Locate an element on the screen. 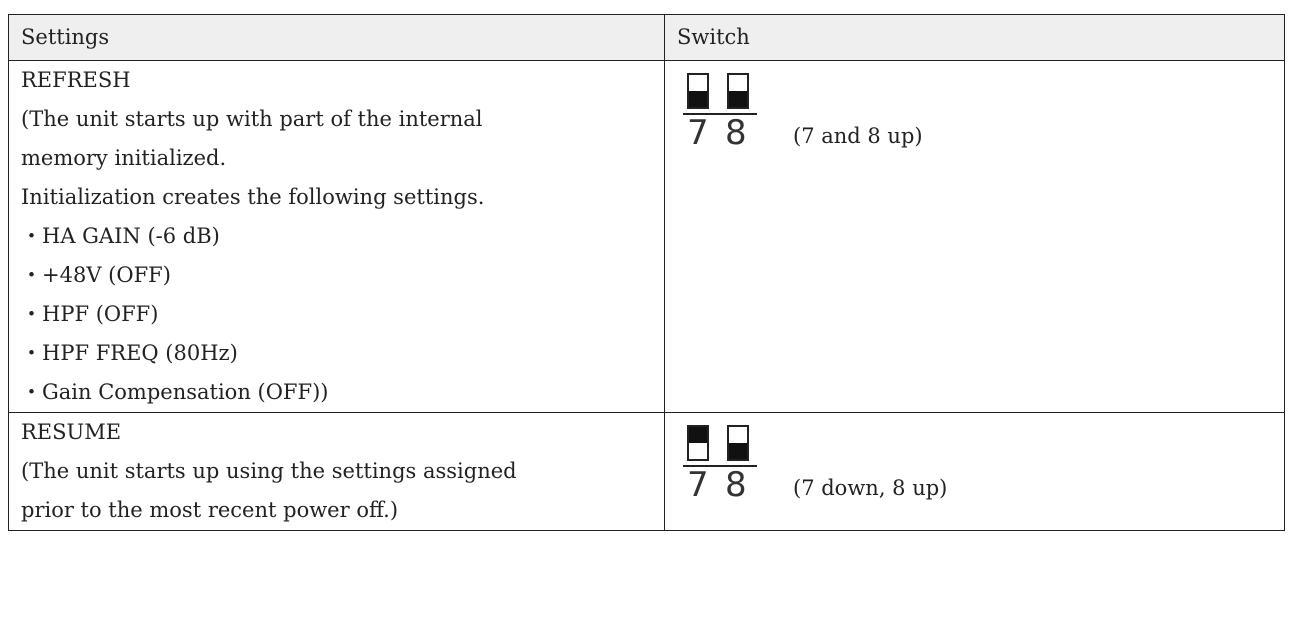  setting-list-item: ・HA GAIN (-6 dB) is located at coordinates (120, 236).